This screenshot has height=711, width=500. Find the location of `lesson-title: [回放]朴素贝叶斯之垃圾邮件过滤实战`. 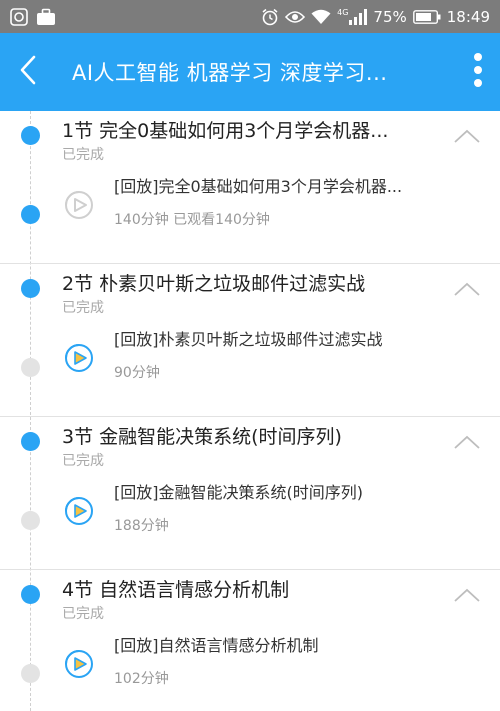

lesson-title: [回放]朴素贝叶斯之垃圾邮件过滤实战 is located at coordinates (248, 339).